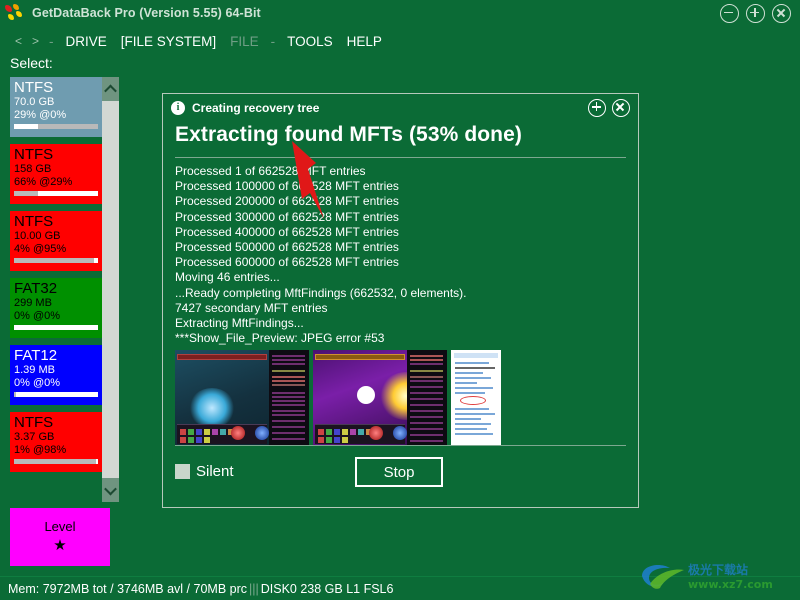 The width and height of the screenshot is (800, 600). I want to click on watermark-url: www.xz7.com, so click(730, 584).